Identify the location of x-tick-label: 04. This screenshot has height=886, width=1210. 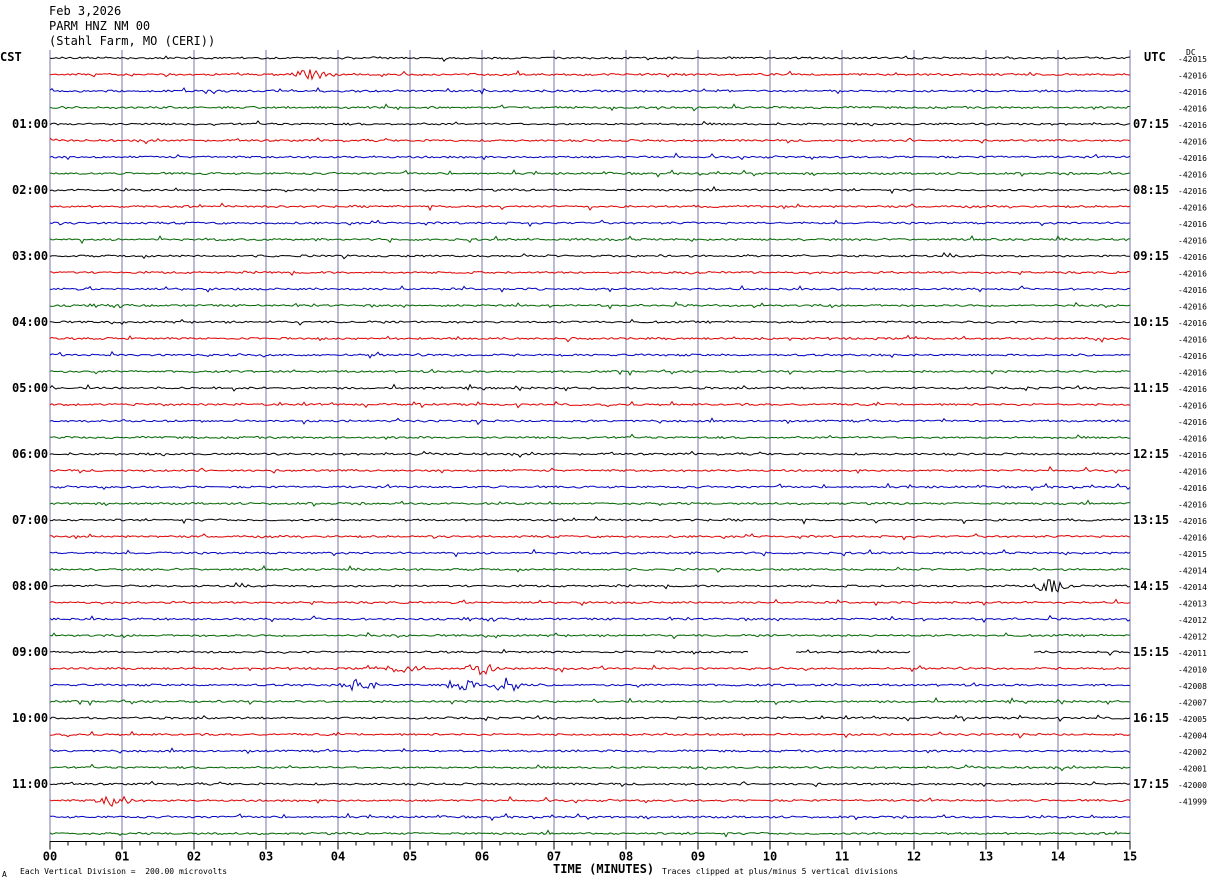
(338, 857).